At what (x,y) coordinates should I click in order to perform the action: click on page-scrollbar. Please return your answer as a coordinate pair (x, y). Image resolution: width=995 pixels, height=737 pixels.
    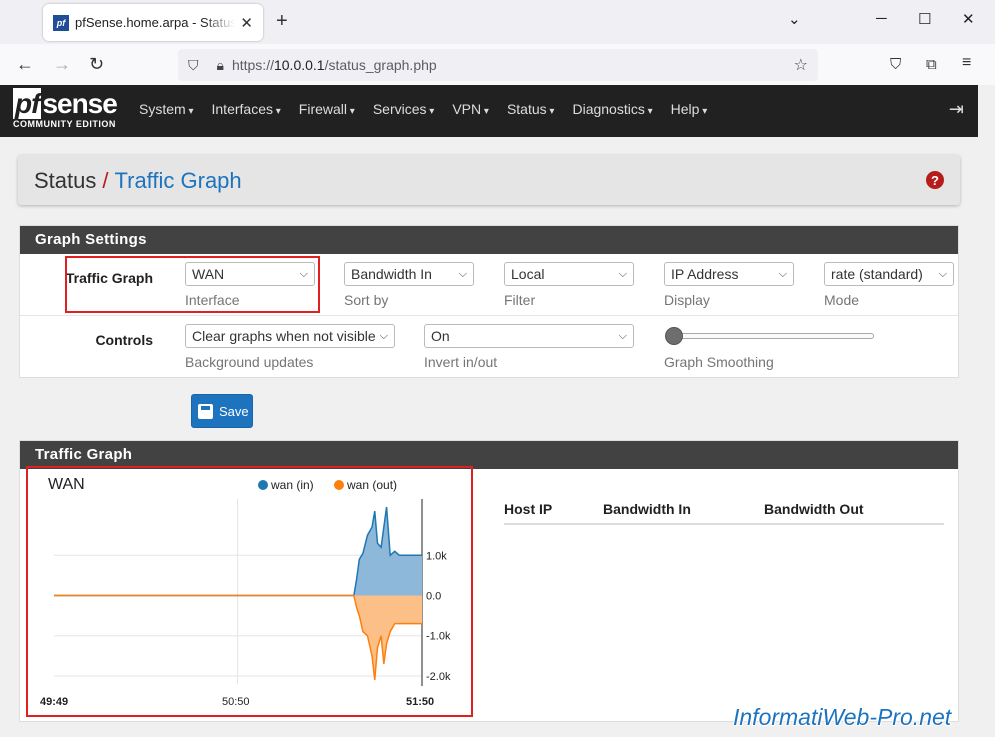
    Looking at the image, I should click on (986, 411).